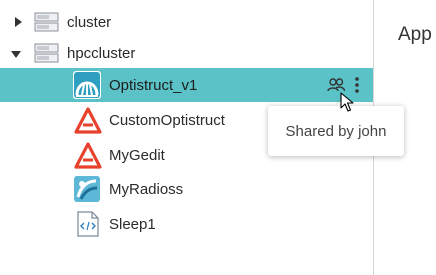 Image resolution: width=436 pixels, height=275 pixels. I want to click on mouse-cursor-icon, so click(347, 102).